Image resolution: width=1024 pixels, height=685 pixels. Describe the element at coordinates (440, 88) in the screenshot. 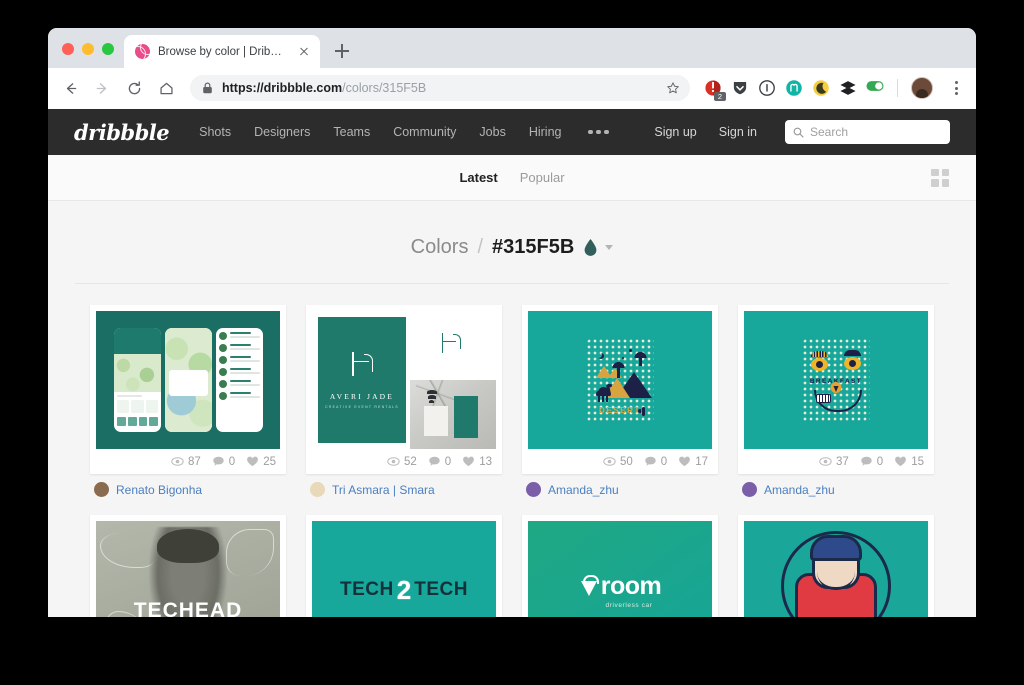

I see `address-bar: https://dribbble.com/colors/315F5B` at that location.